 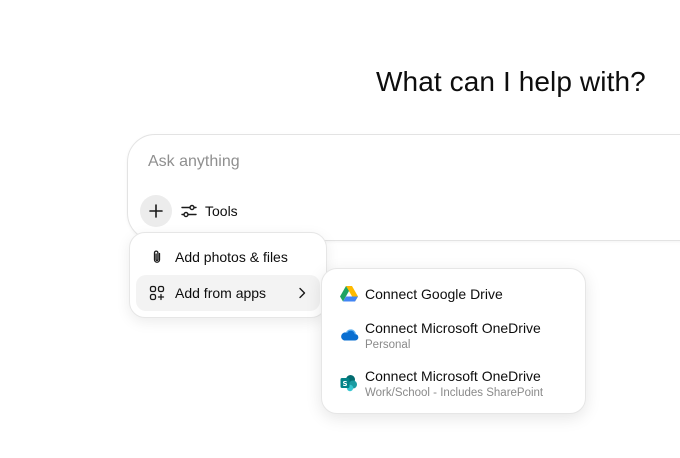 I want to click on menu-item-add-photos-files: Add photos & files, so click(x=228, y=257).